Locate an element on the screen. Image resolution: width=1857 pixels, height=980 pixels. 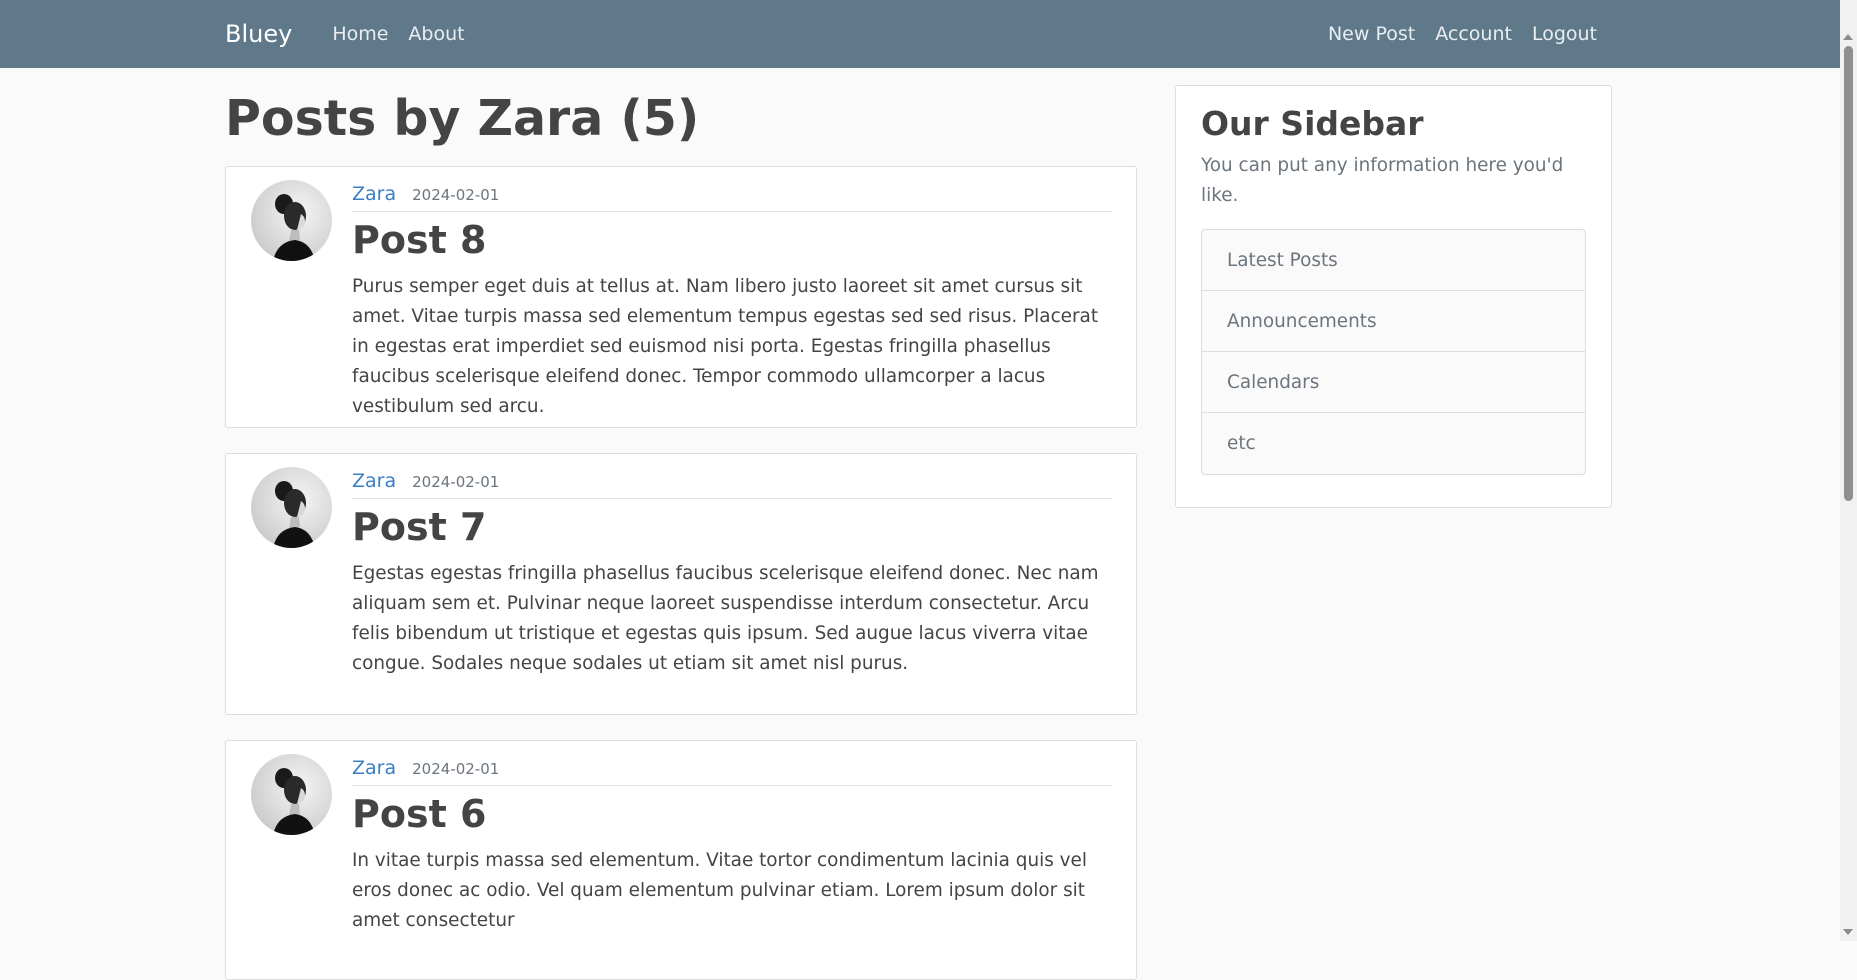
navbar: Bluey Home About New Post Account Logout is located at coordinates (920, 34).